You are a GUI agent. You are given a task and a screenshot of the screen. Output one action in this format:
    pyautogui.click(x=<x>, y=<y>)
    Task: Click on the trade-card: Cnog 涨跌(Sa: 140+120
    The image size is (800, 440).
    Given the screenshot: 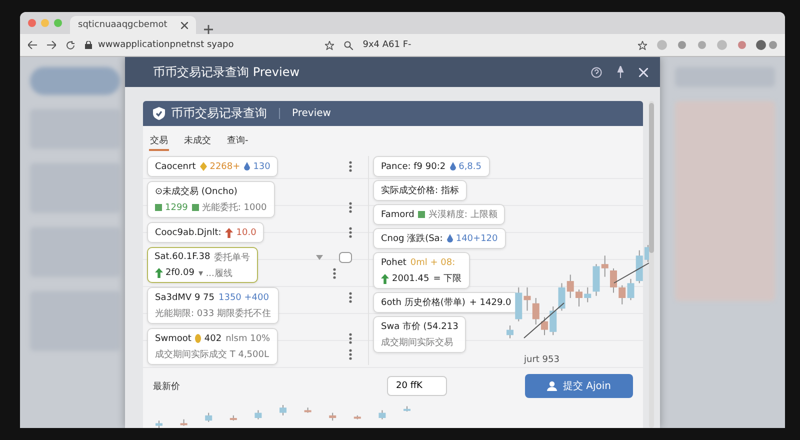 What is the action you would take?
    pyautogui.click(x=439, y=238)
    